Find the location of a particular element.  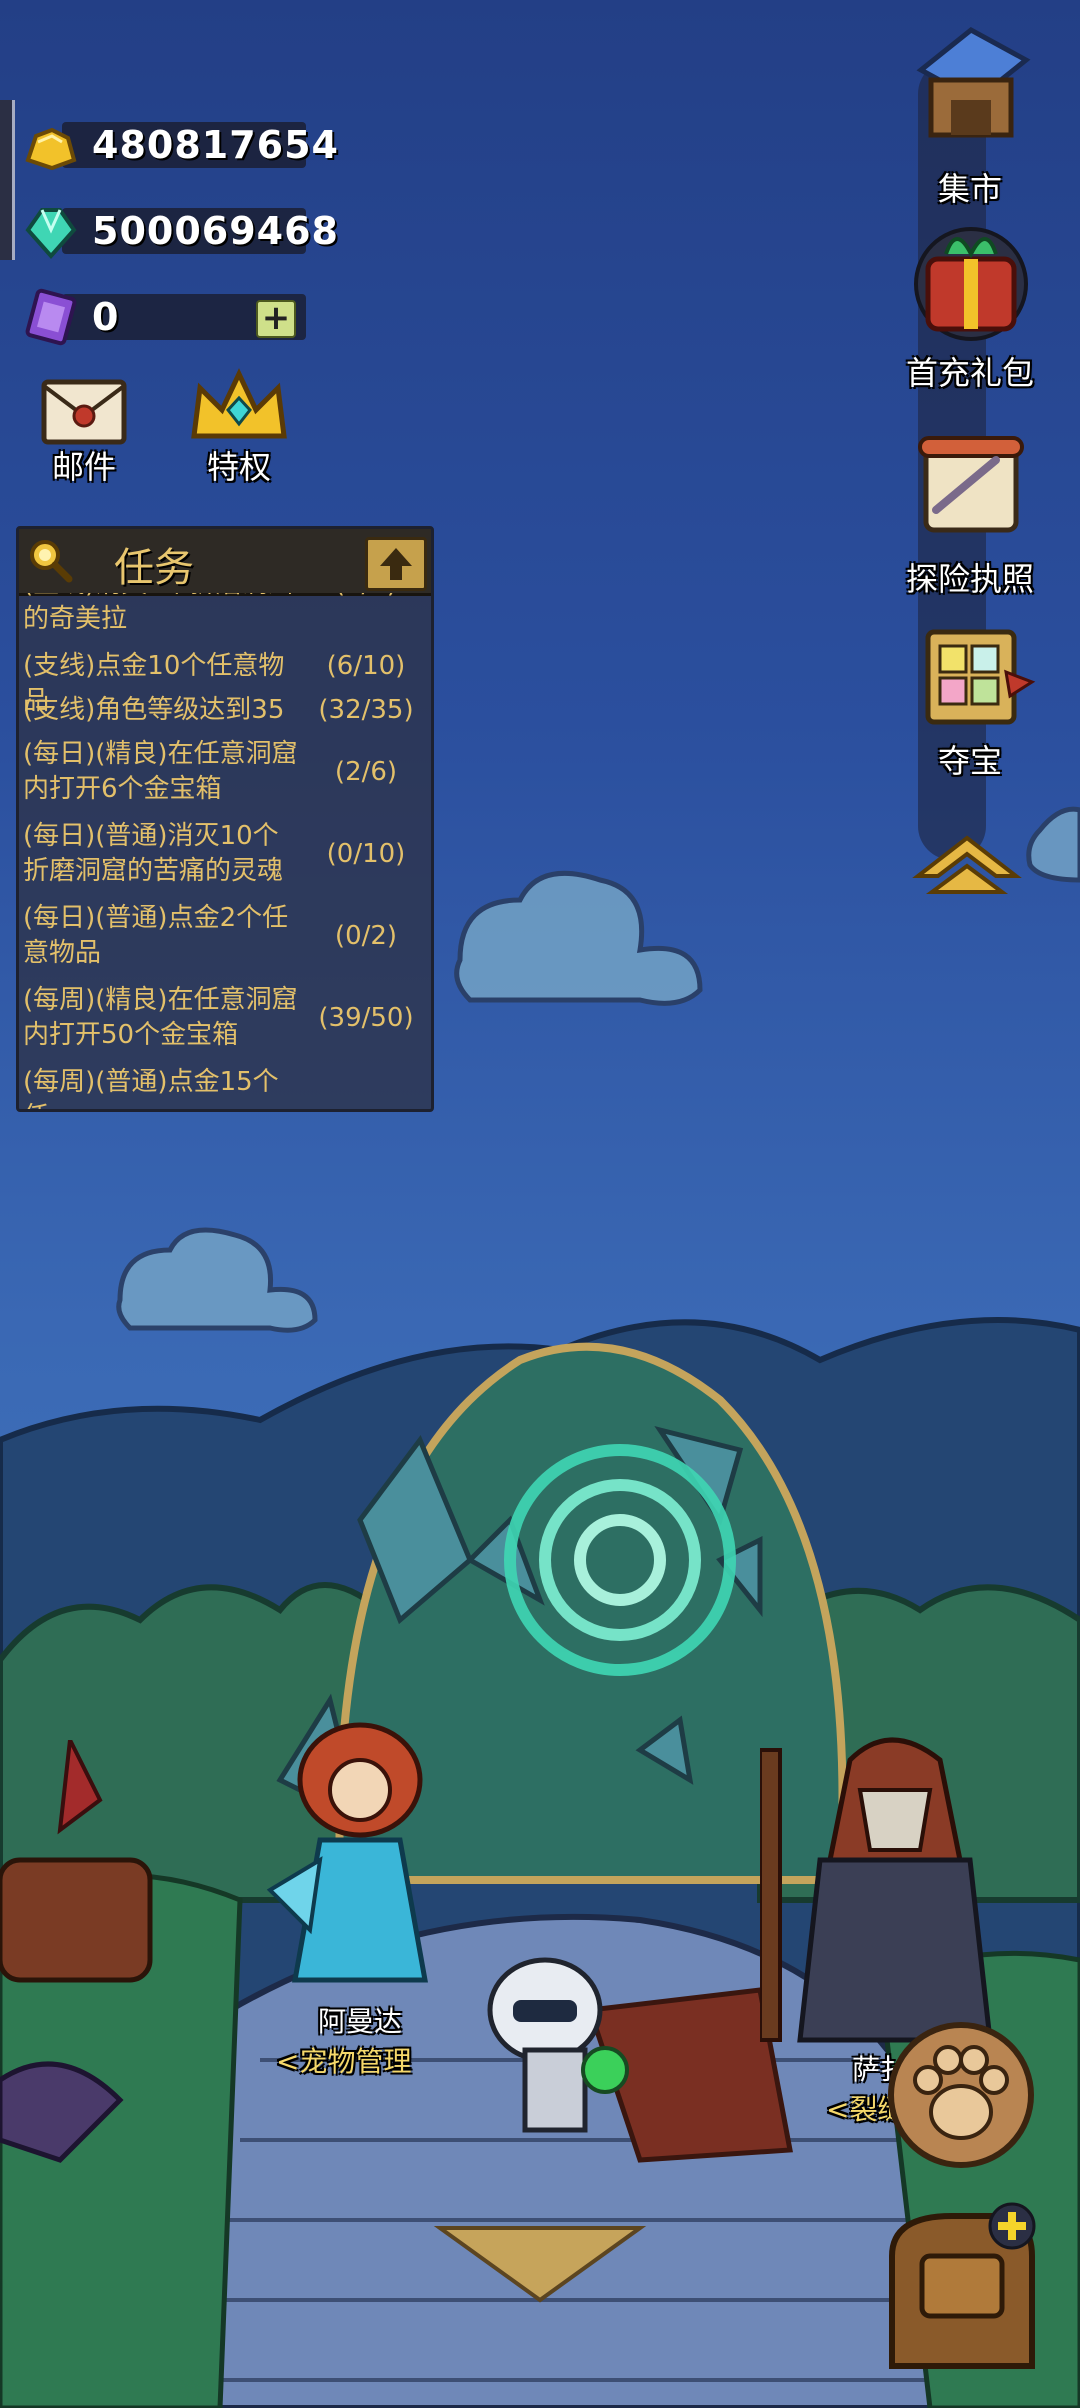

left-edge-creature is located at coordinates (76, 1951).